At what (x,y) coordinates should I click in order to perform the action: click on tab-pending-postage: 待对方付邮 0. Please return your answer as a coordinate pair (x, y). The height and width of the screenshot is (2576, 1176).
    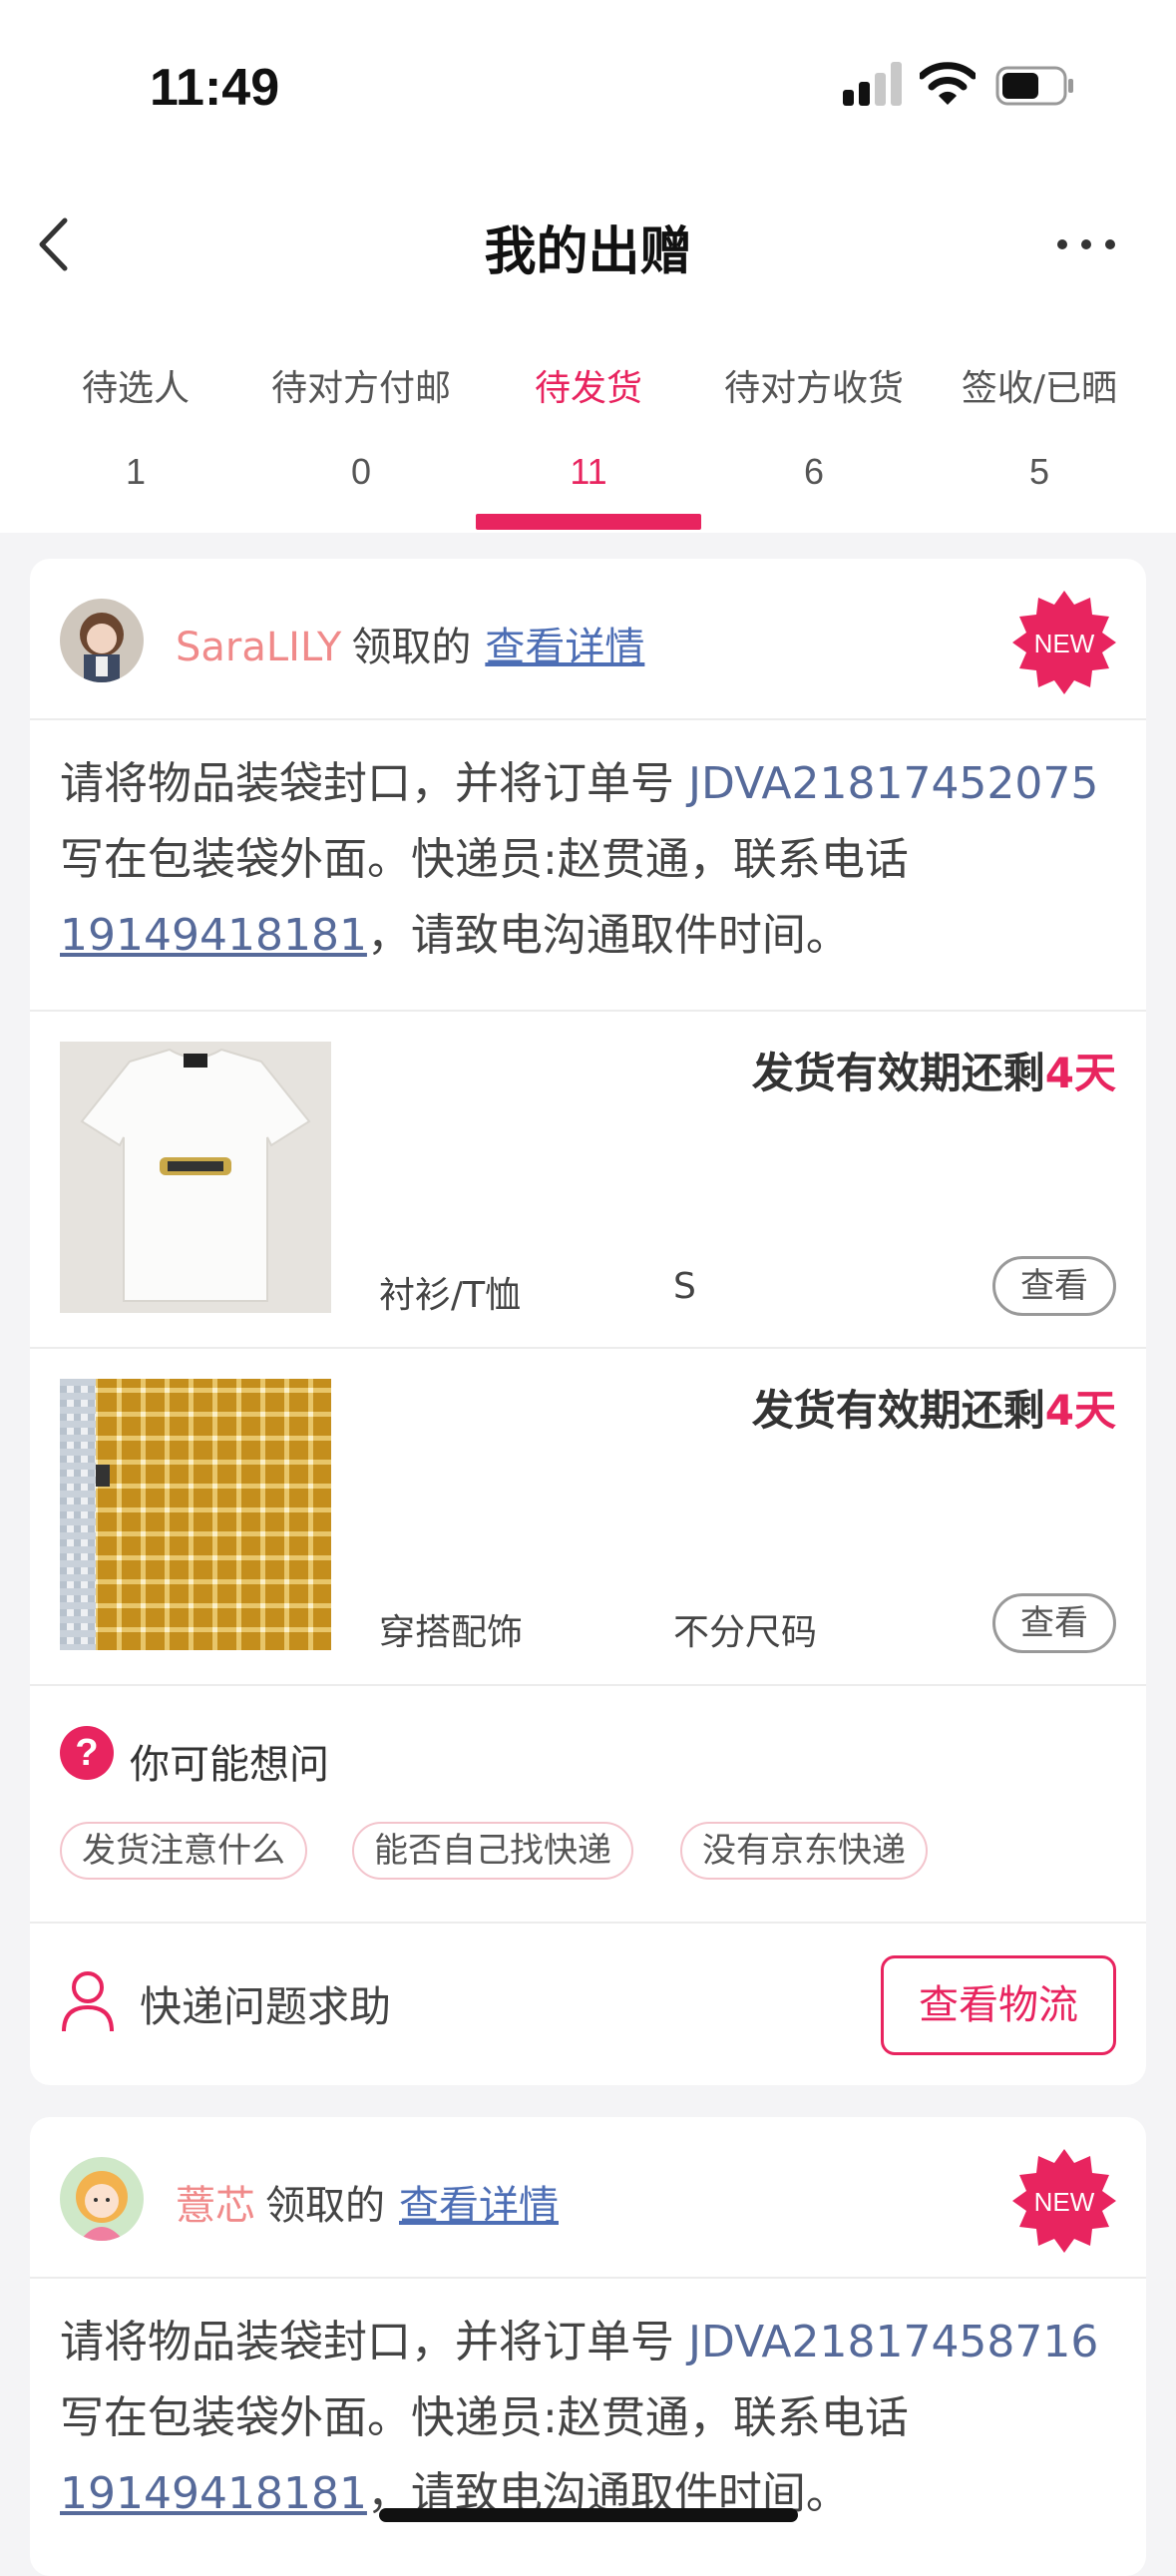
    Looking at the image, I should click on (361, 426).